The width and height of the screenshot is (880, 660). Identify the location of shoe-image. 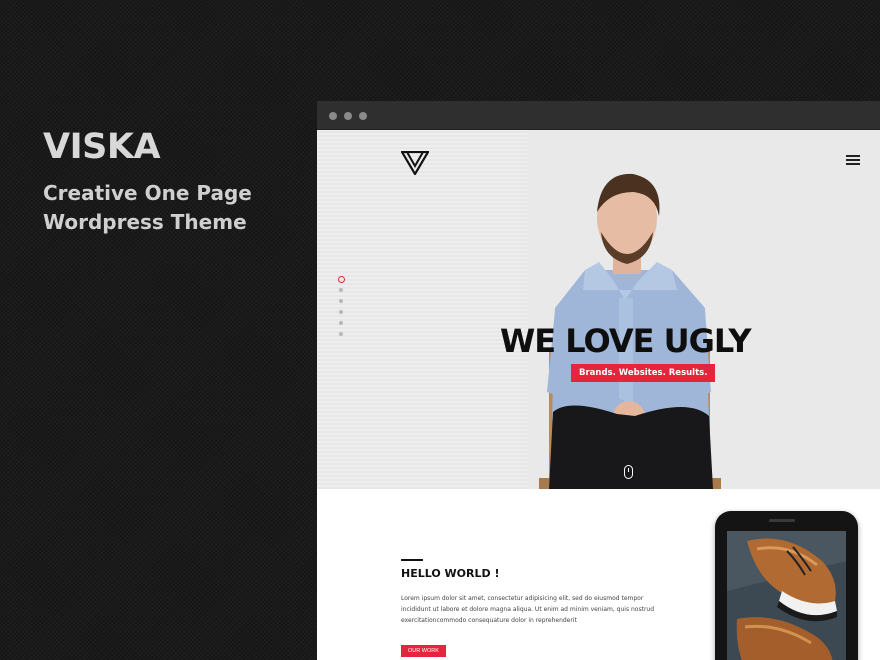
(786, 595).